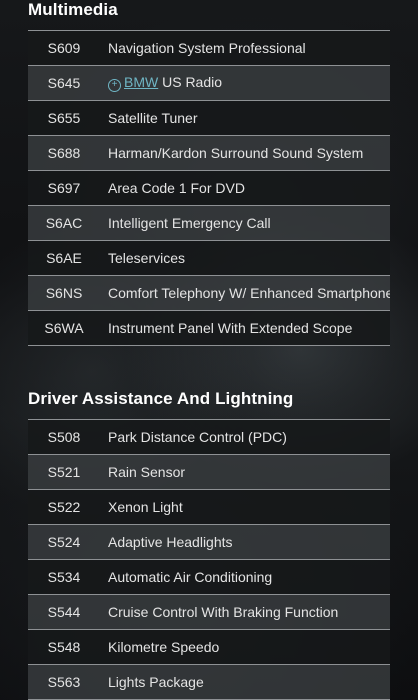  I want to click on option-description: Automatic Air Conditioning, so click(190, 577).